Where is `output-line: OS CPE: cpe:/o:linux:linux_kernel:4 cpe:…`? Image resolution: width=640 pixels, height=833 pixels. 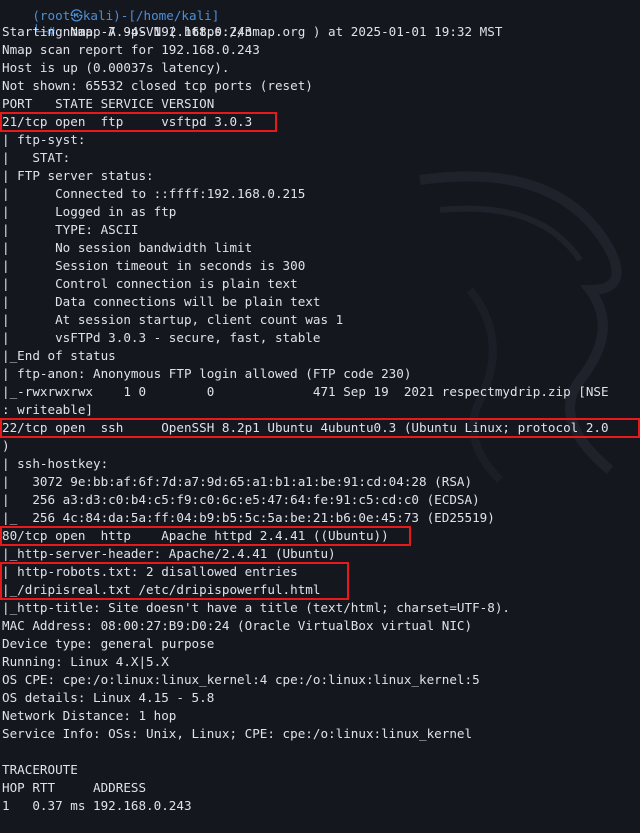
output-line: OS CPE: cpe:/o:linux:linux_kernel:4 cpe:… is located at coordinates (241, 679).